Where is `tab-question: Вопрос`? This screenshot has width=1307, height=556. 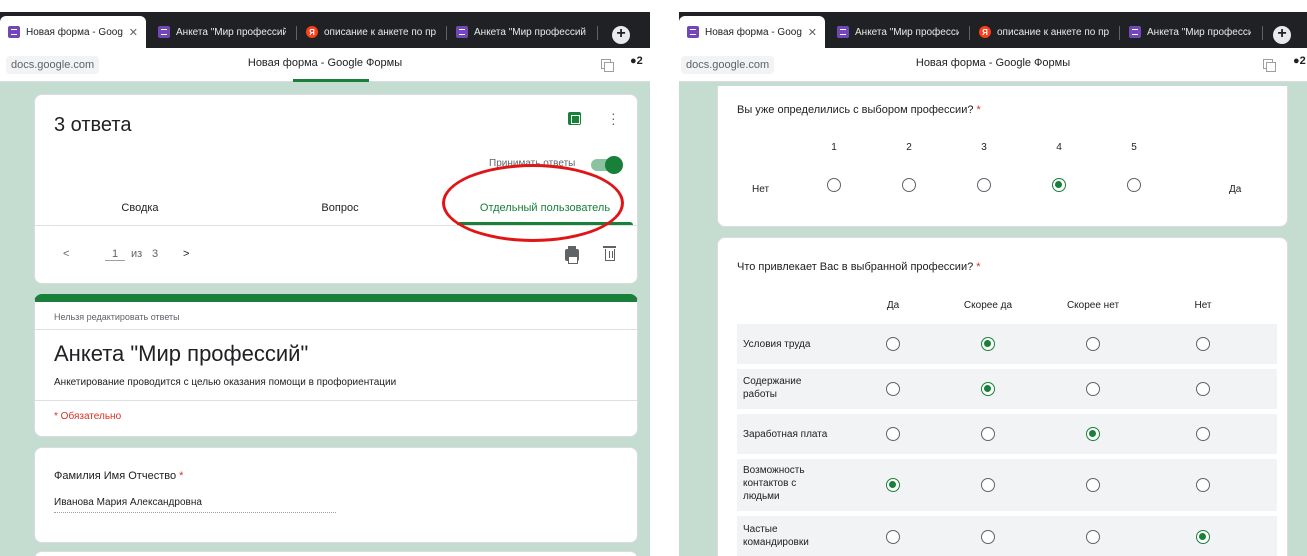 tab-question: Вопрос is located at coordinates (340, 208).